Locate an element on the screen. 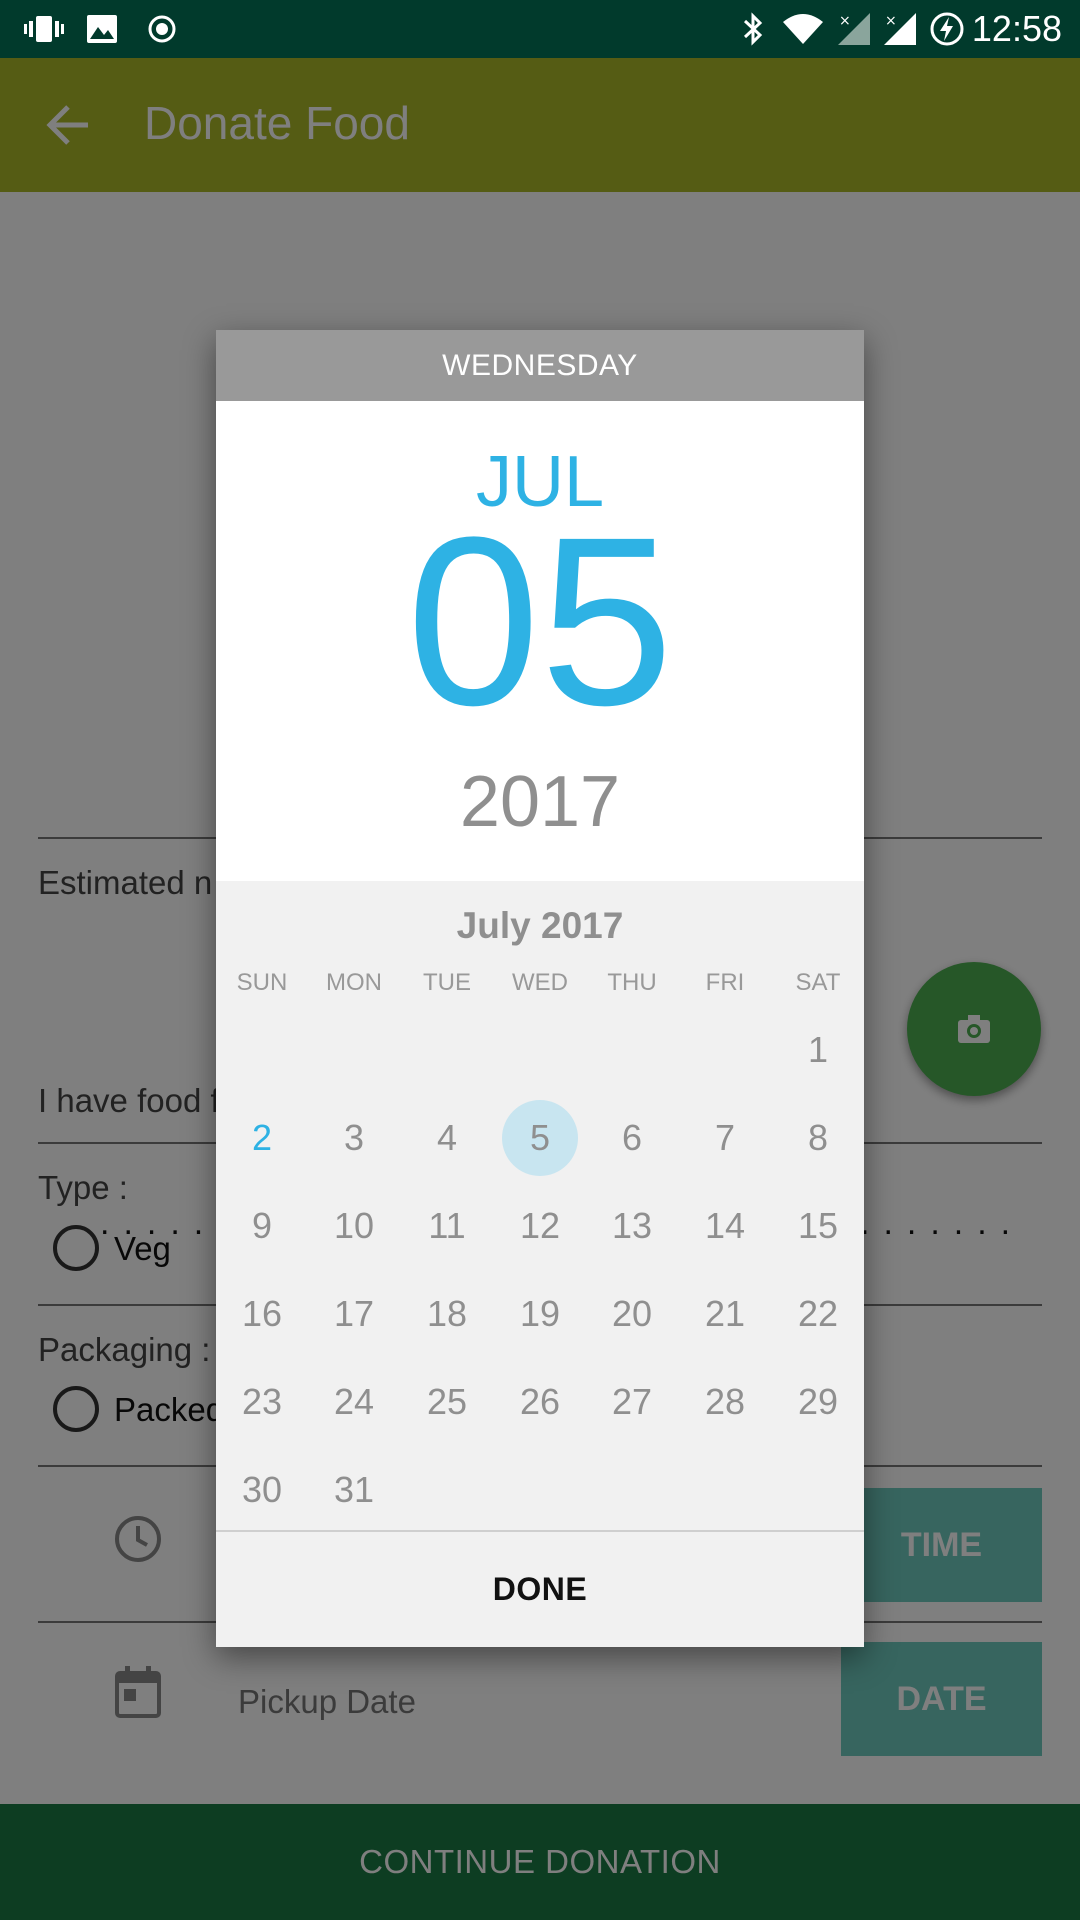  calendar-day: 7 is located at coordinates (725, 1138).